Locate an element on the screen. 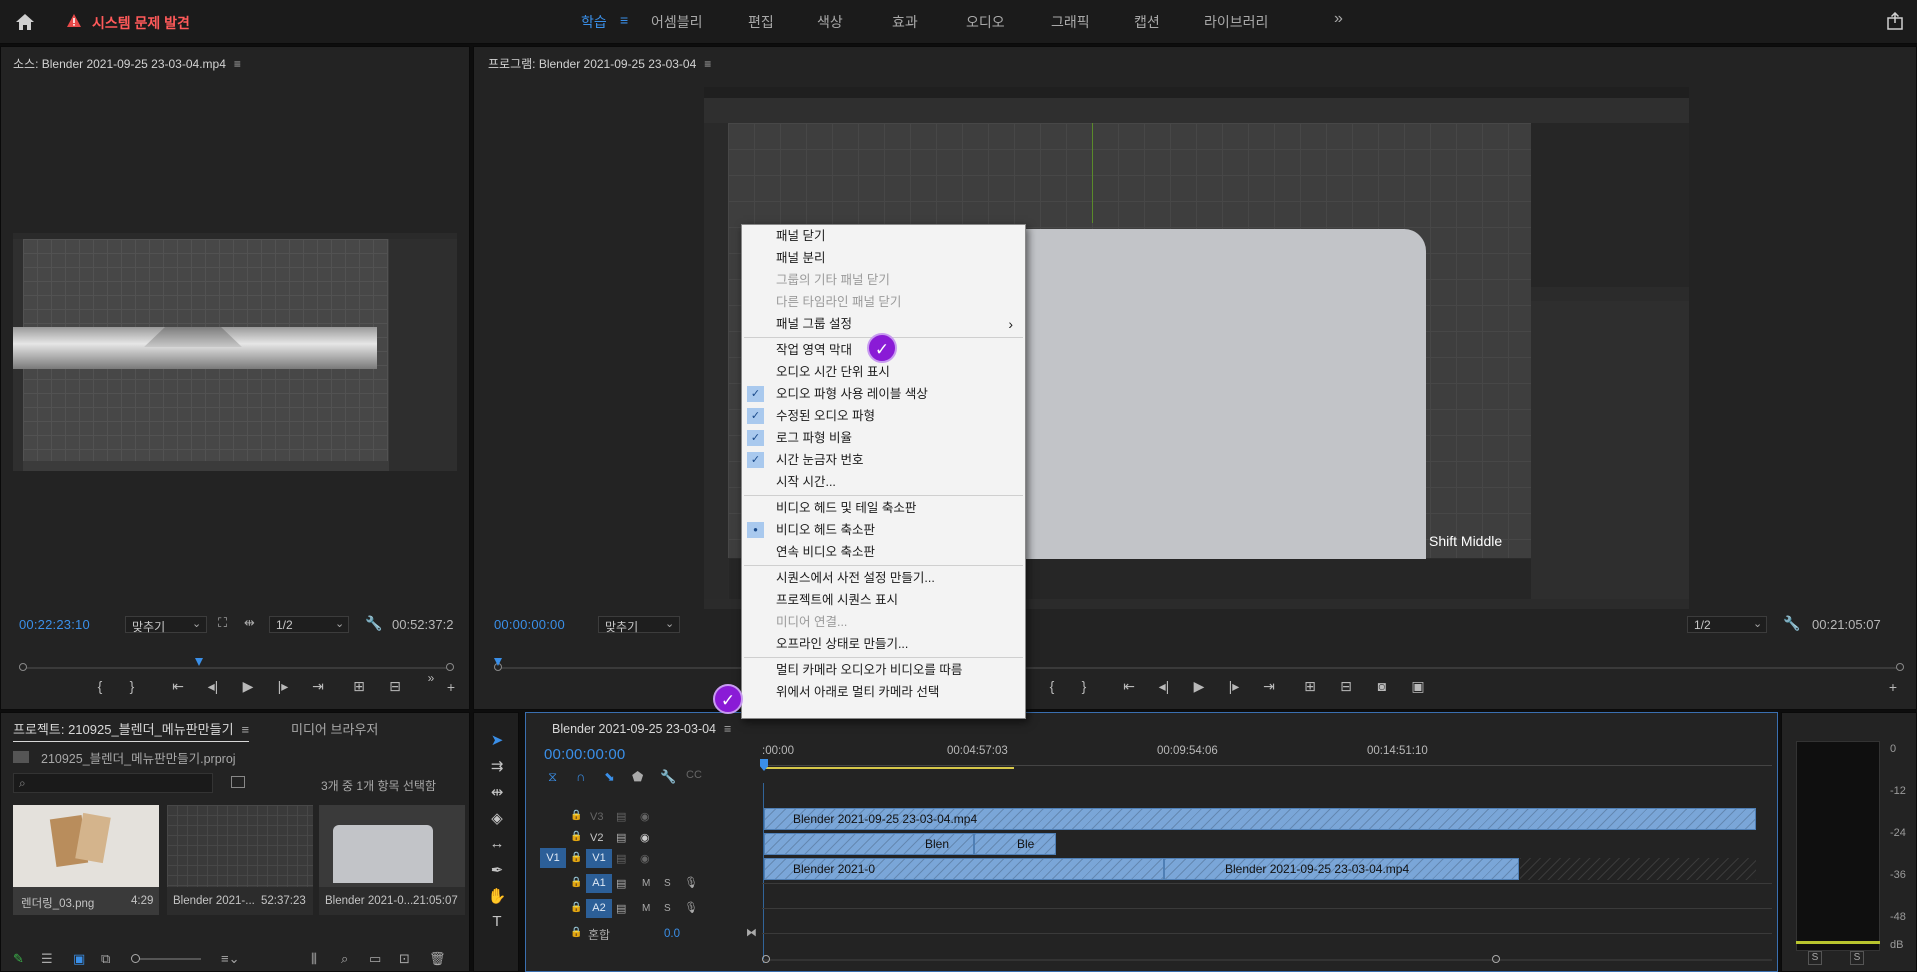  tab-project: 프로젝트: 210925_블렌더_메뉴판만들기 ≡ is located at coordinates (131, 730).